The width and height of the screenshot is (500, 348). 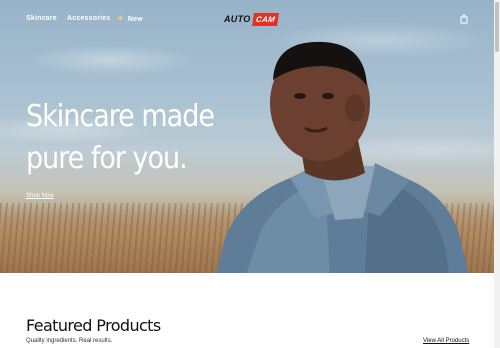 I want to click on scrollbar-thumb, so click(x=497, y=27).